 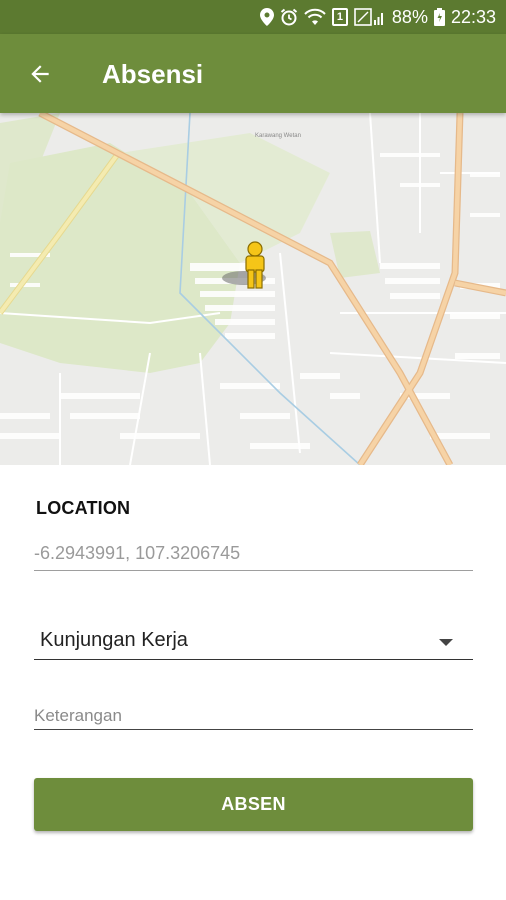 I want to click on signal-icon, so click(x=370, y=17).